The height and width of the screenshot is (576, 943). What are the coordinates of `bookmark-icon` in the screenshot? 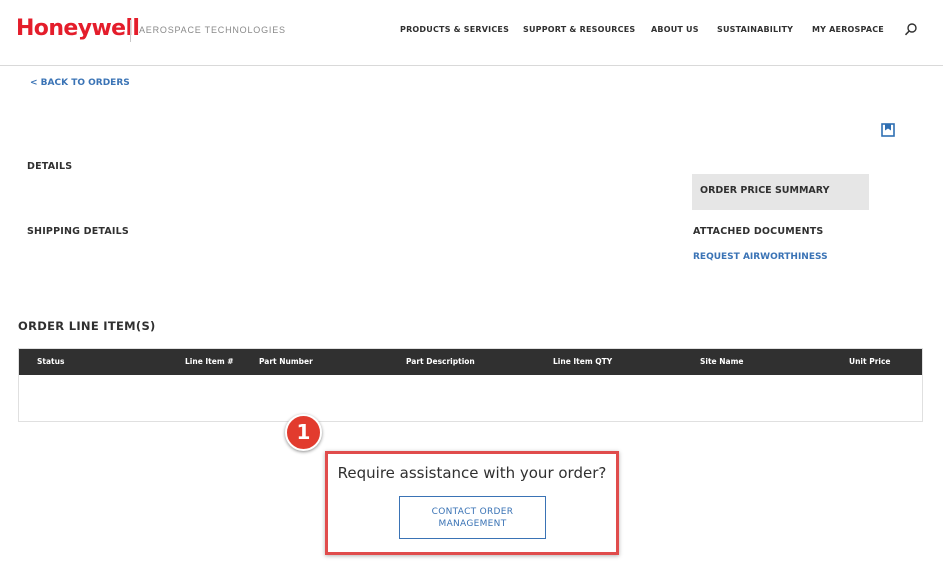 It's located at (888, 130).